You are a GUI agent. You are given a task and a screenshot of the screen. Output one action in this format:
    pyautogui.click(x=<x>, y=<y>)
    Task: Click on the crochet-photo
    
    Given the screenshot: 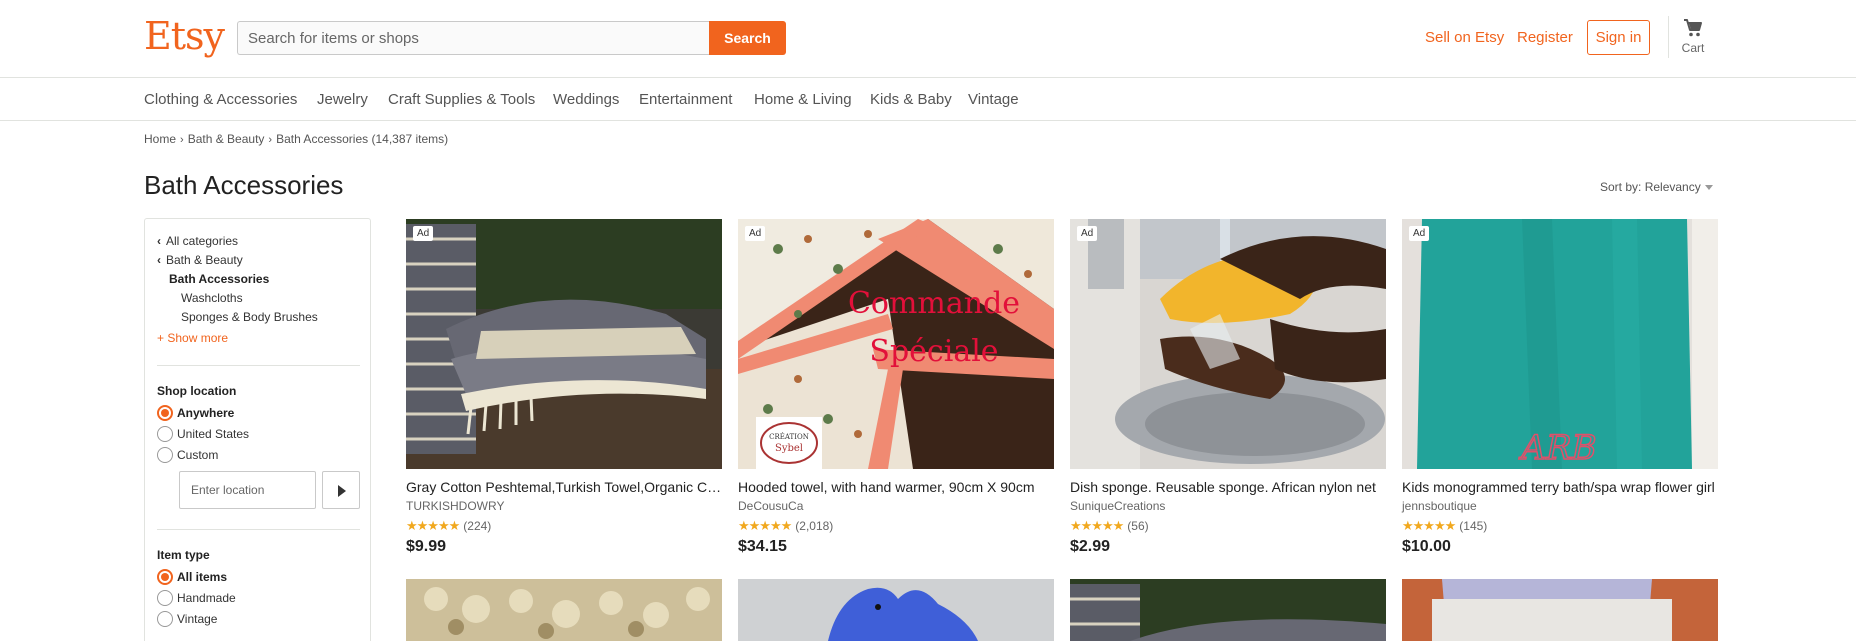 What is the action you would take?
    pyautogui.click(x=564, y=610)
    